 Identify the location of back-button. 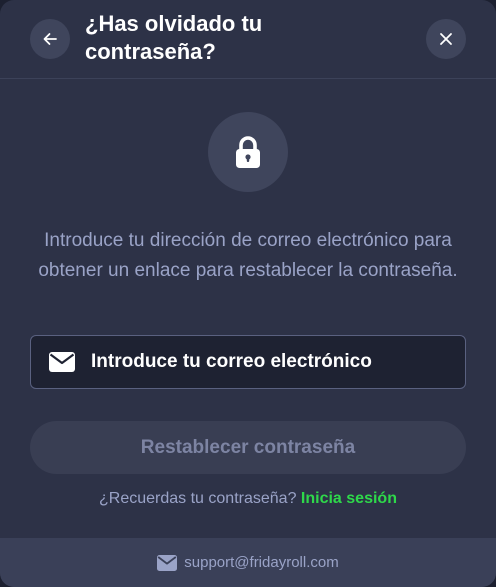
(50, 39).